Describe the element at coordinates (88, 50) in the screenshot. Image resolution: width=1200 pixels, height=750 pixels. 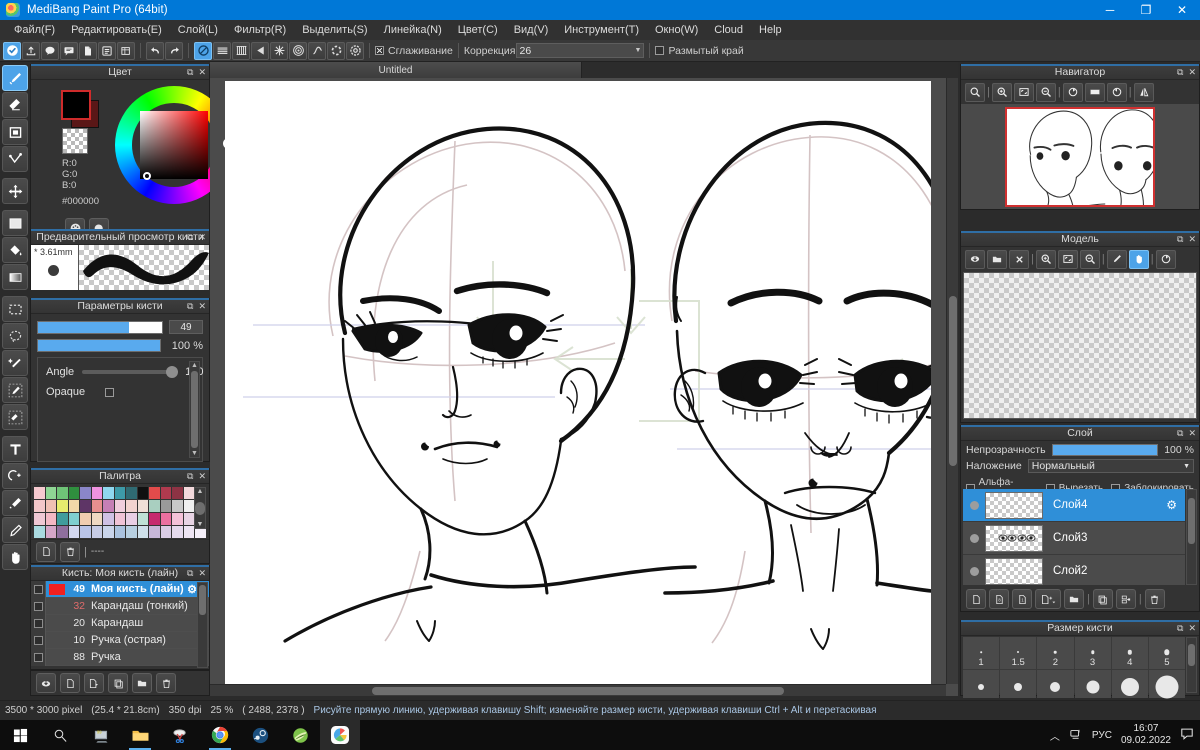
I see `new-page-icon` at that location.